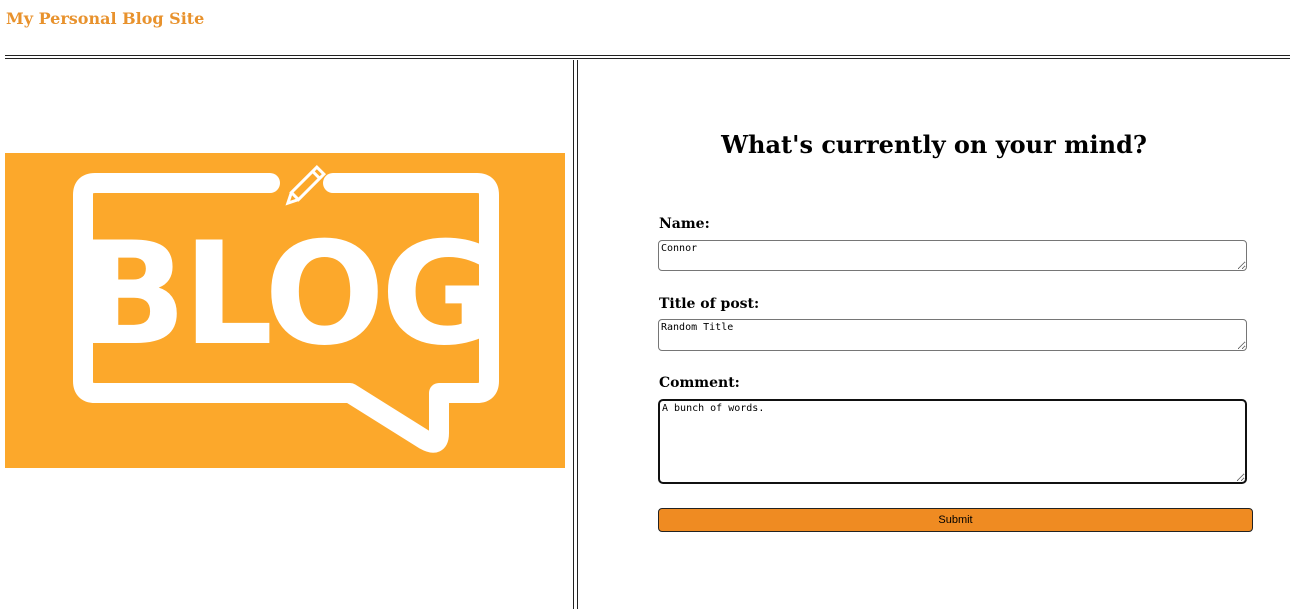 This screenshot has width=1290, height=609. What do you see at coordinates (105, 18) in the screenshot?
I see `site-title: My Personal Blog Site` at bounding box center [105, 18].